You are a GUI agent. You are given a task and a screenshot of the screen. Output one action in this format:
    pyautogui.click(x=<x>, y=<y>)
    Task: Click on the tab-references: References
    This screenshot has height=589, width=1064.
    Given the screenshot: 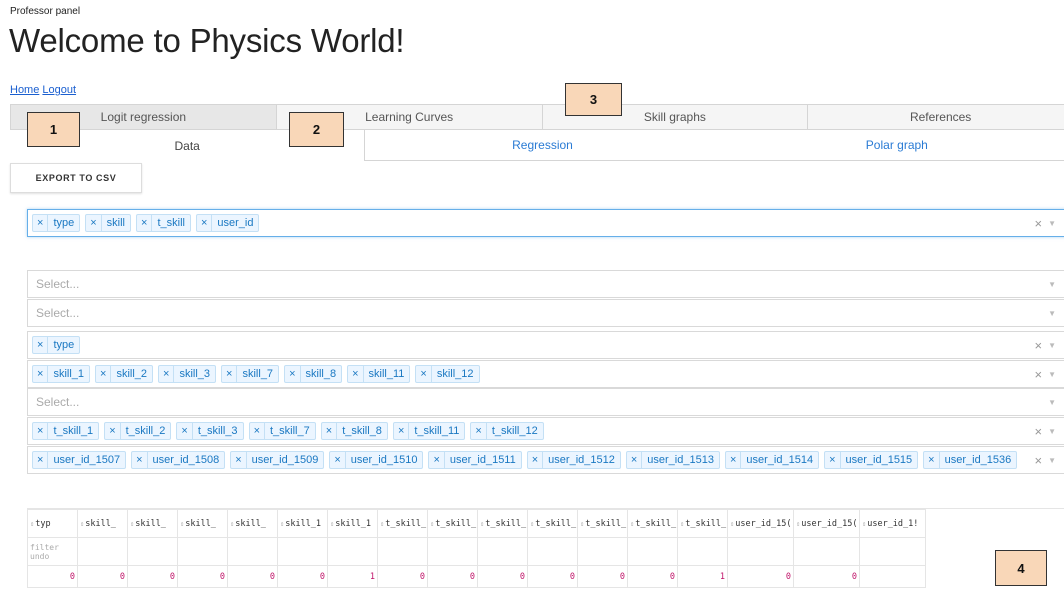 What is the action you would take?
    pyautogui.click(x=936, y=117)
    